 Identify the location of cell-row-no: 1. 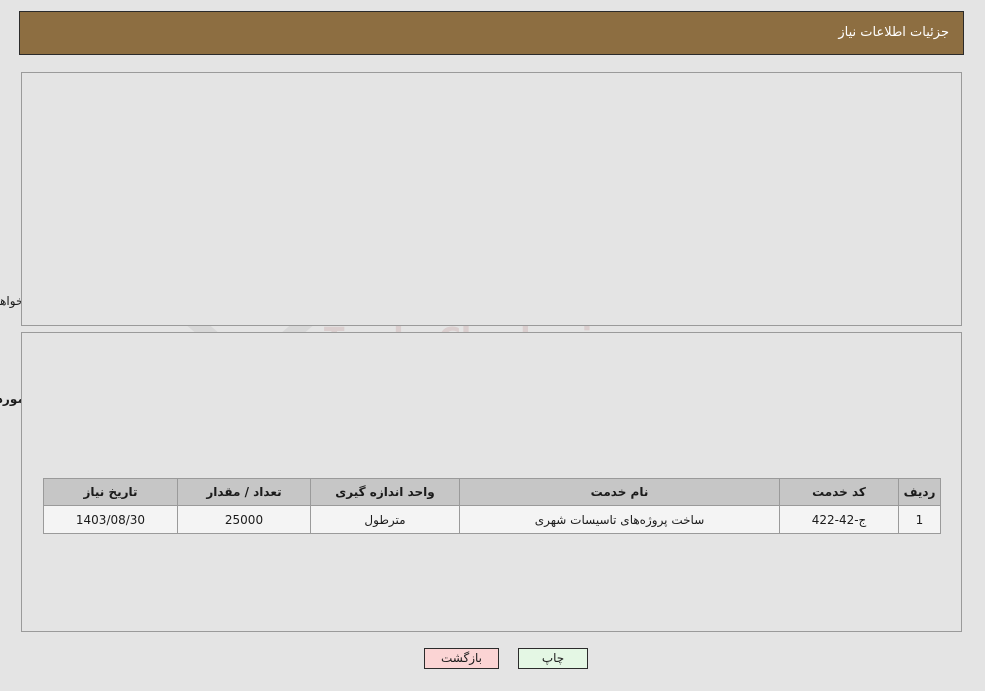
(920, 519).